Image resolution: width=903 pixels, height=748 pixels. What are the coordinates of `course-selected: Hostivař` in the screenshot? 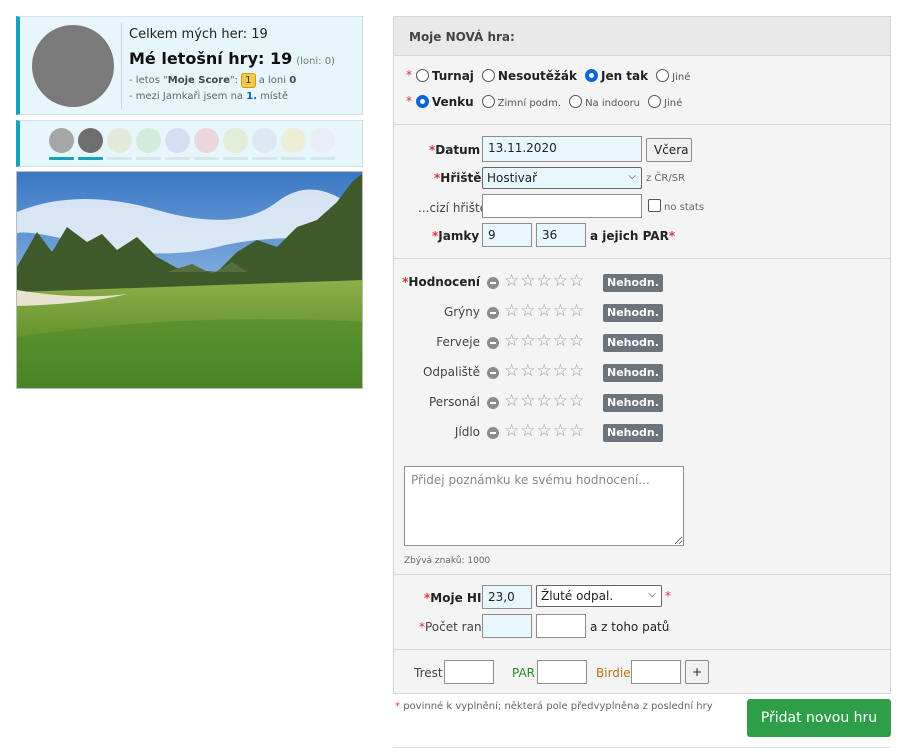 It's located at (512, 178).